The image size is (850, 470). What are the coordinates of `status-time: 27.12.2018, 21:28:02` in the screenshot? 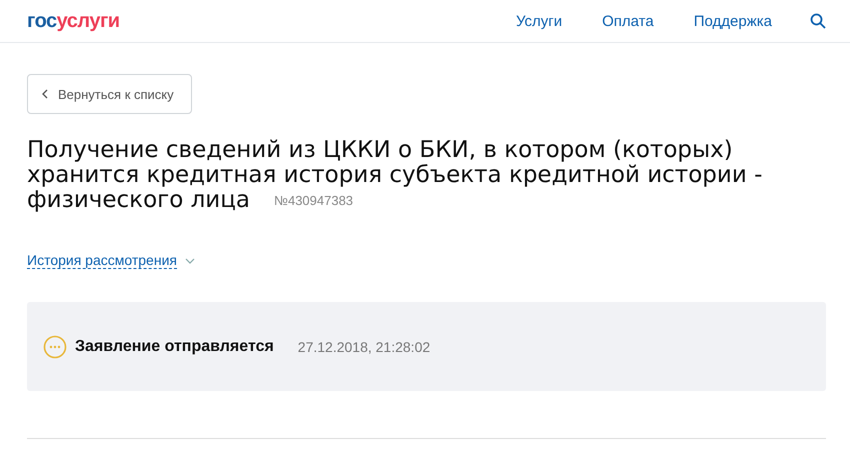 It's located at (364, 346).